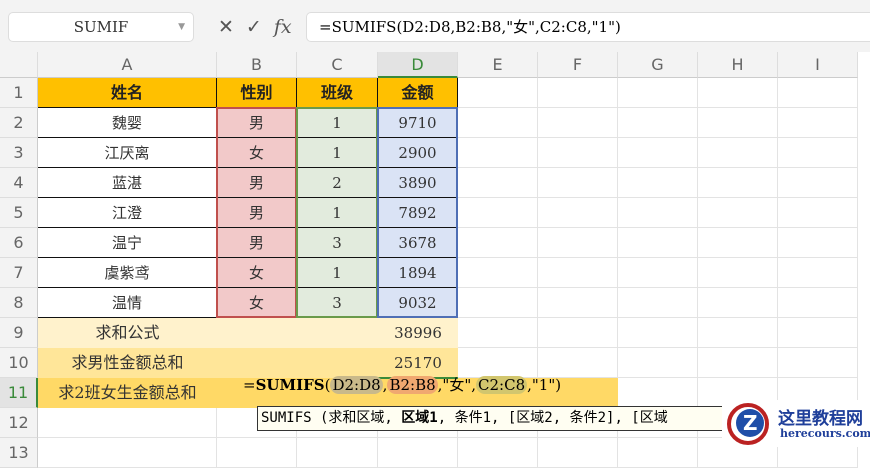  Describe the element at coordinates (19, 65) in the screenshot. I see `select-all-corner` at that location.